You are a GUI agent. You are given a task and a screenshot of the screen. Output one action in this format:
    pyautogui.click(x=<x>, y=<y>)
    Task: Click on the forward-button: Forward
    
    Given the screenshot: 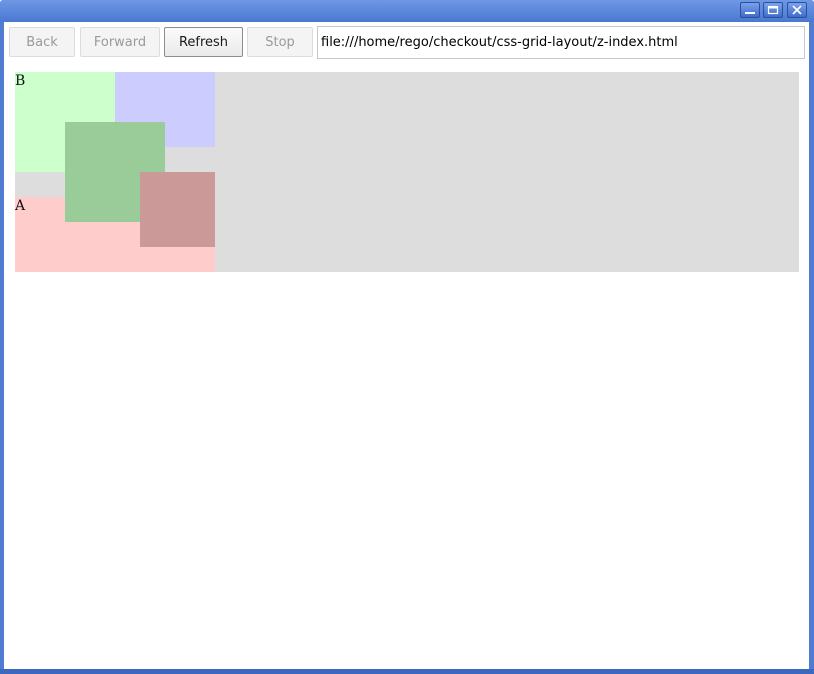 What is the action you would take?
    pyautogui.click(x=120, y=42)
    